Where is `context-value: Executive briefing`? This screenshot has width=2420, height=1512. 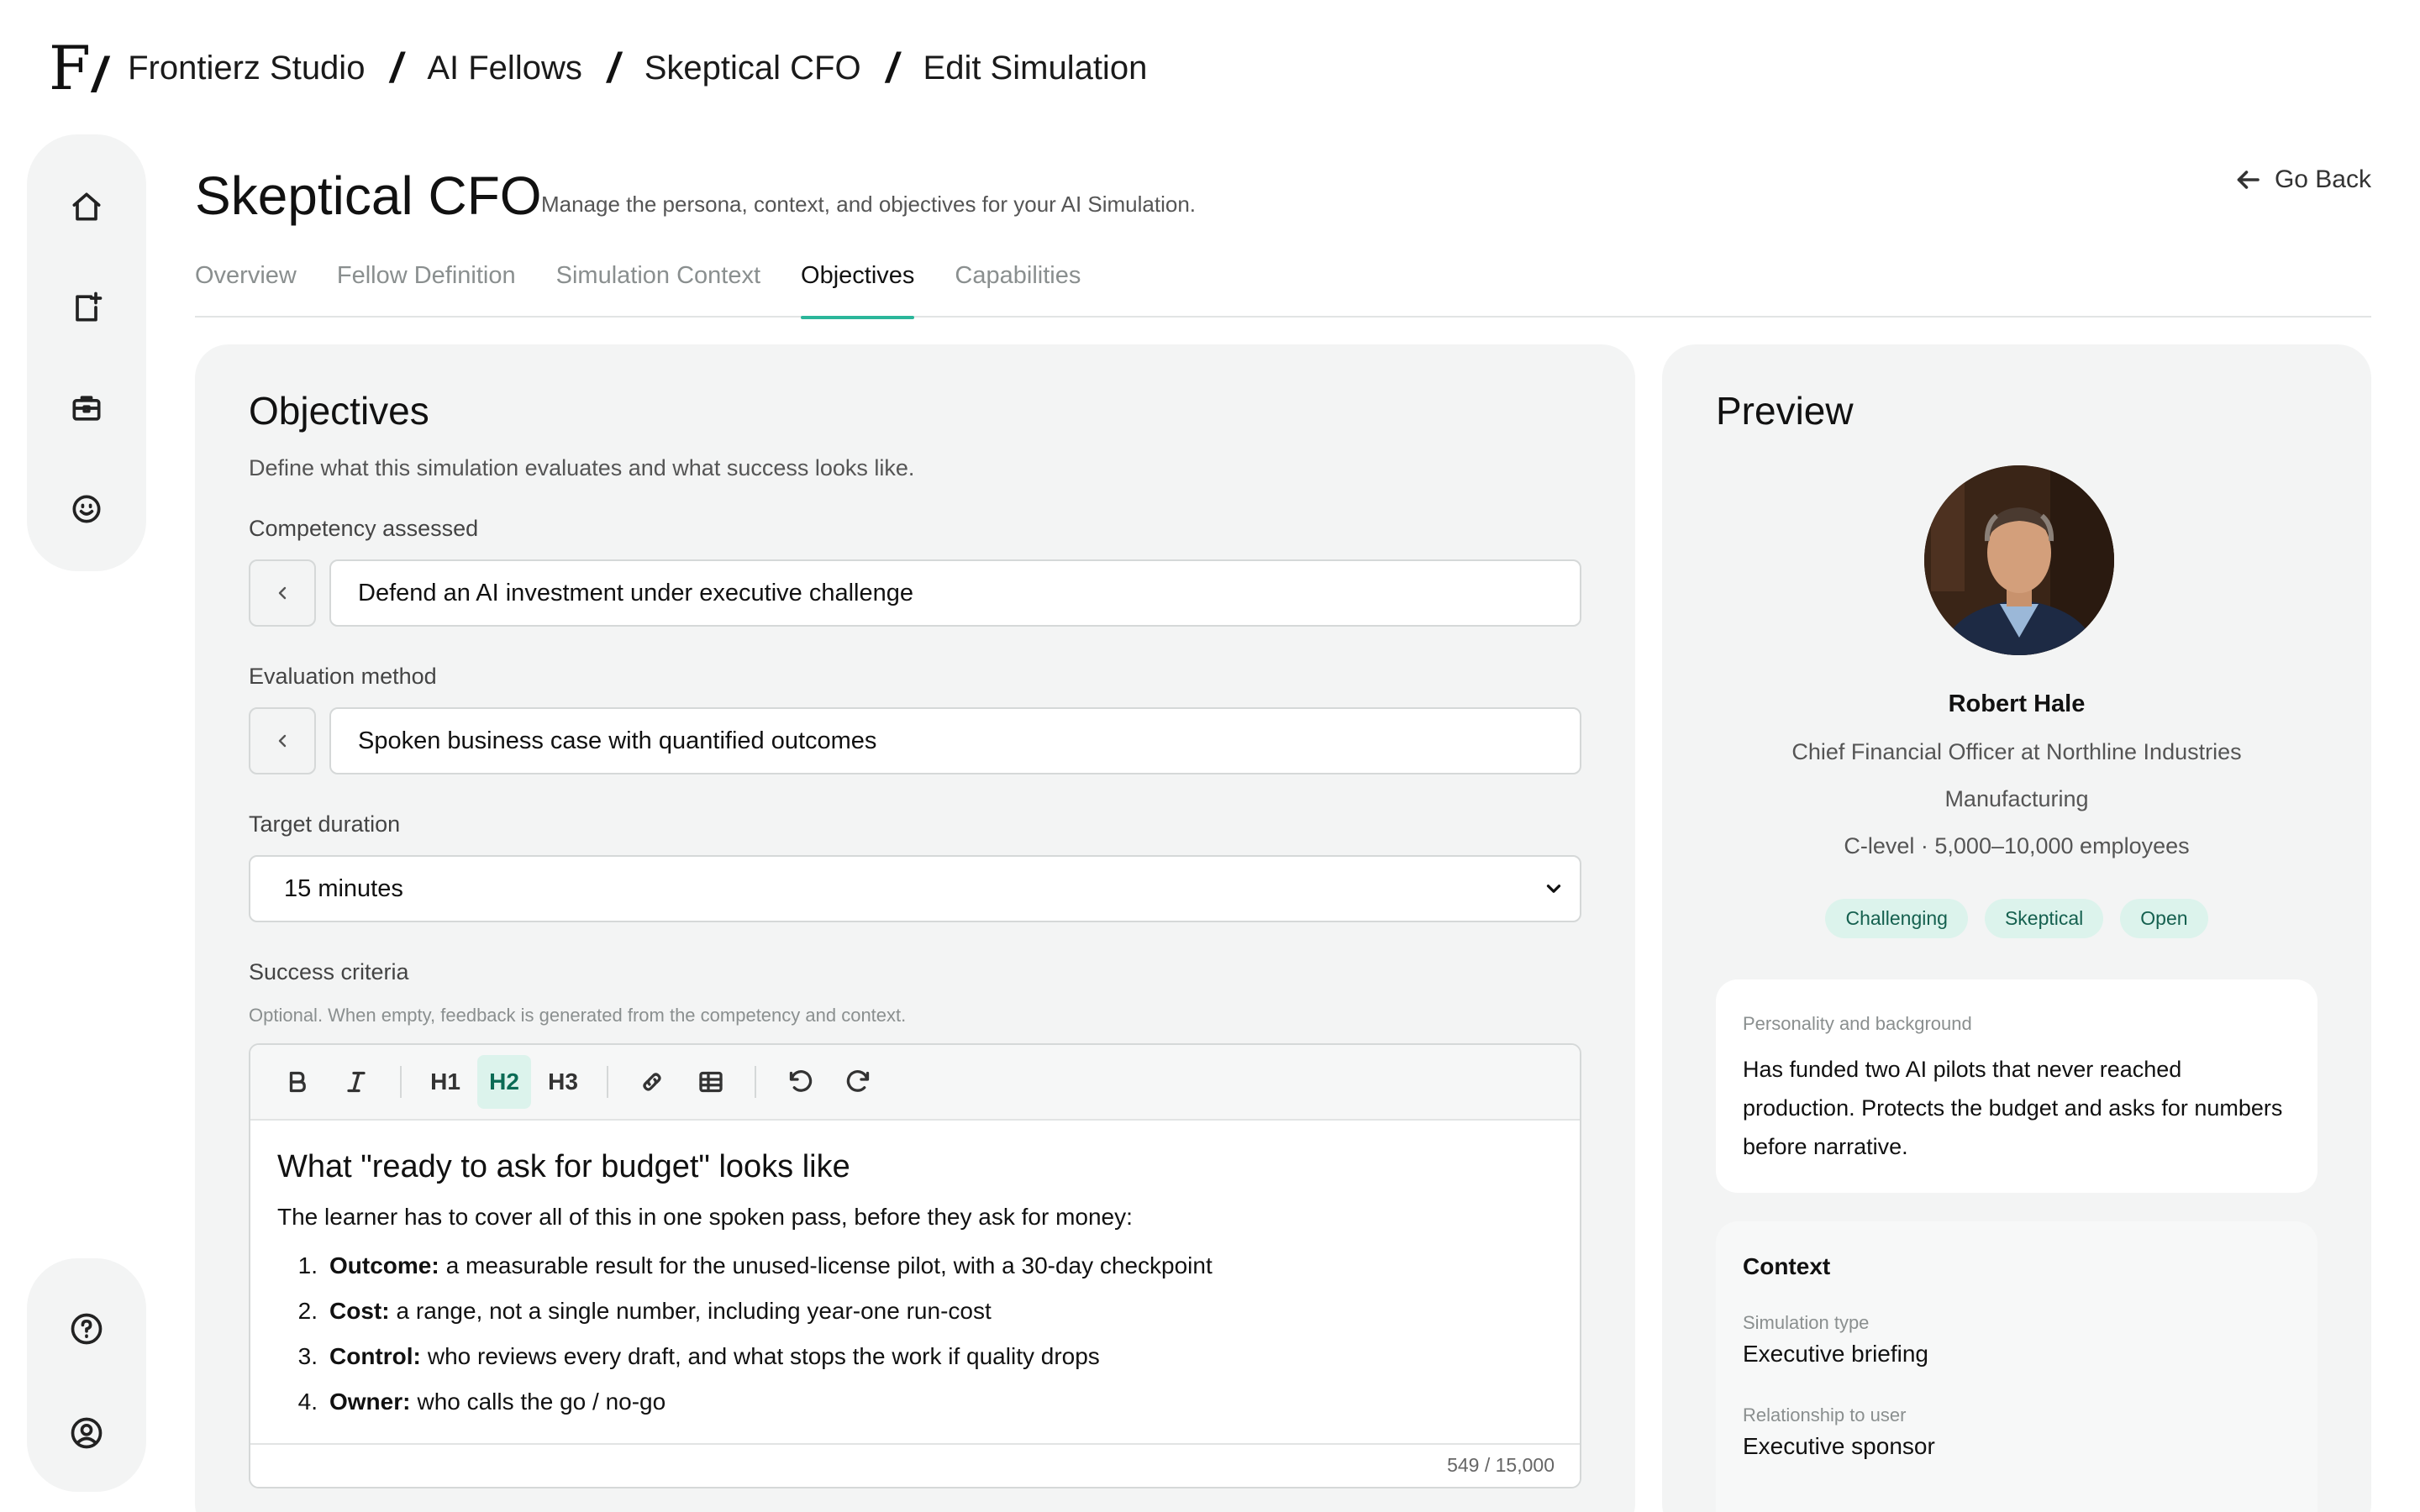 context-value: Executive briefing is located at coordinates (1836, 1354).